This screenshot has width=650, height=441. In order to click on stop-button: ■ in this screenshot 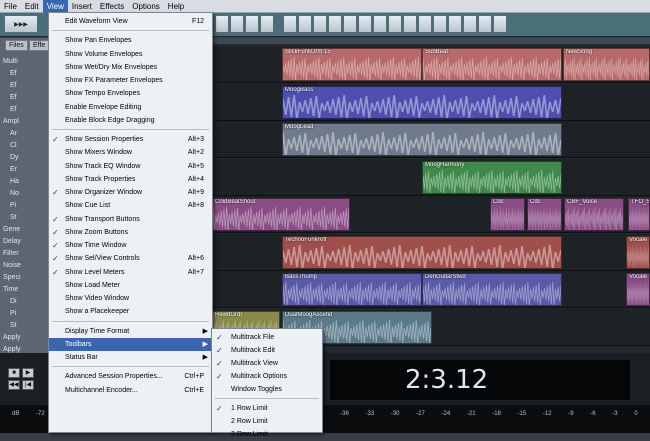, I will do `click(14, 373)`.